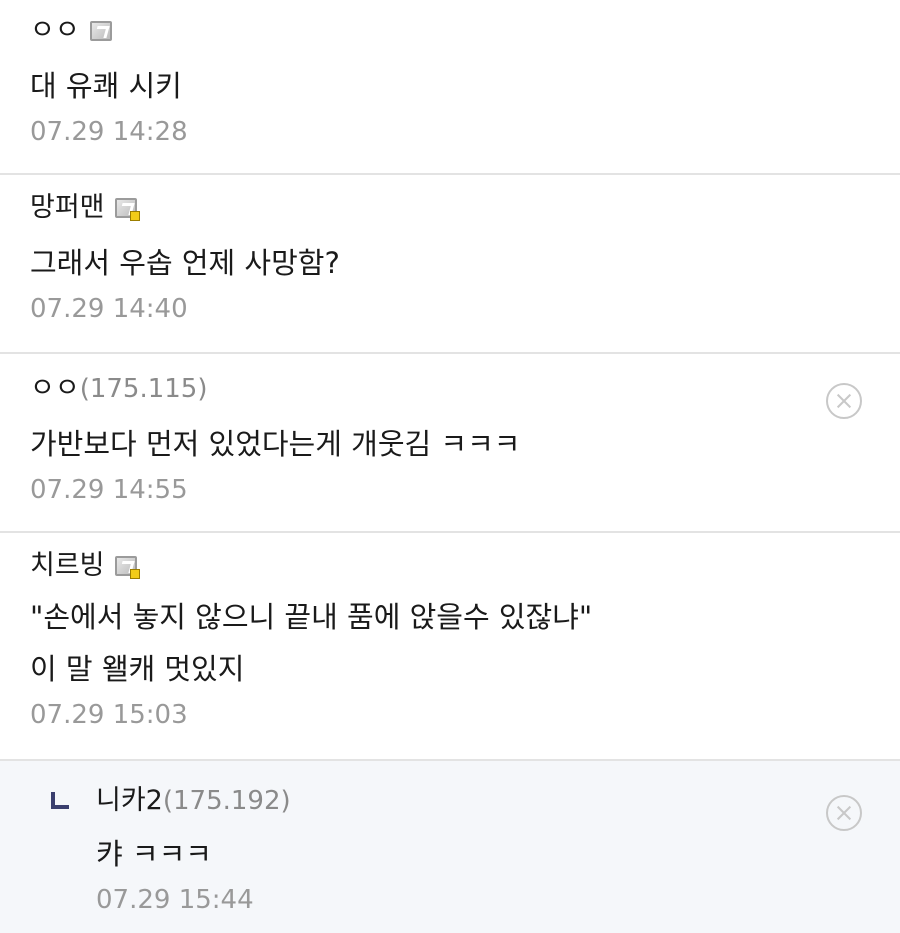 Image resolution: width=900 pixels, height=933 pixels. I want to click on comment-date: 07.29 14:28, so click(109, 132).